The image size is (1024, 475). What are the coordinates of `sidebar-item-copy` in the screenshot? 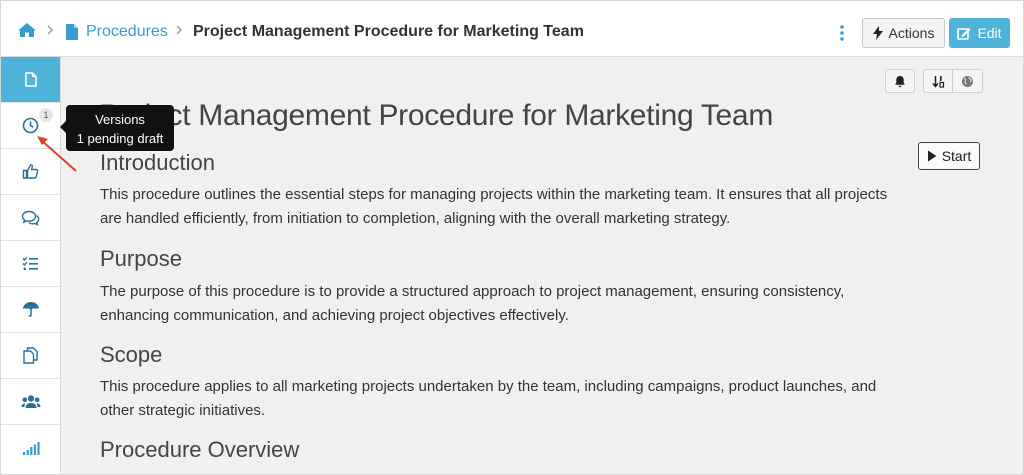 It's located at (30, 356).